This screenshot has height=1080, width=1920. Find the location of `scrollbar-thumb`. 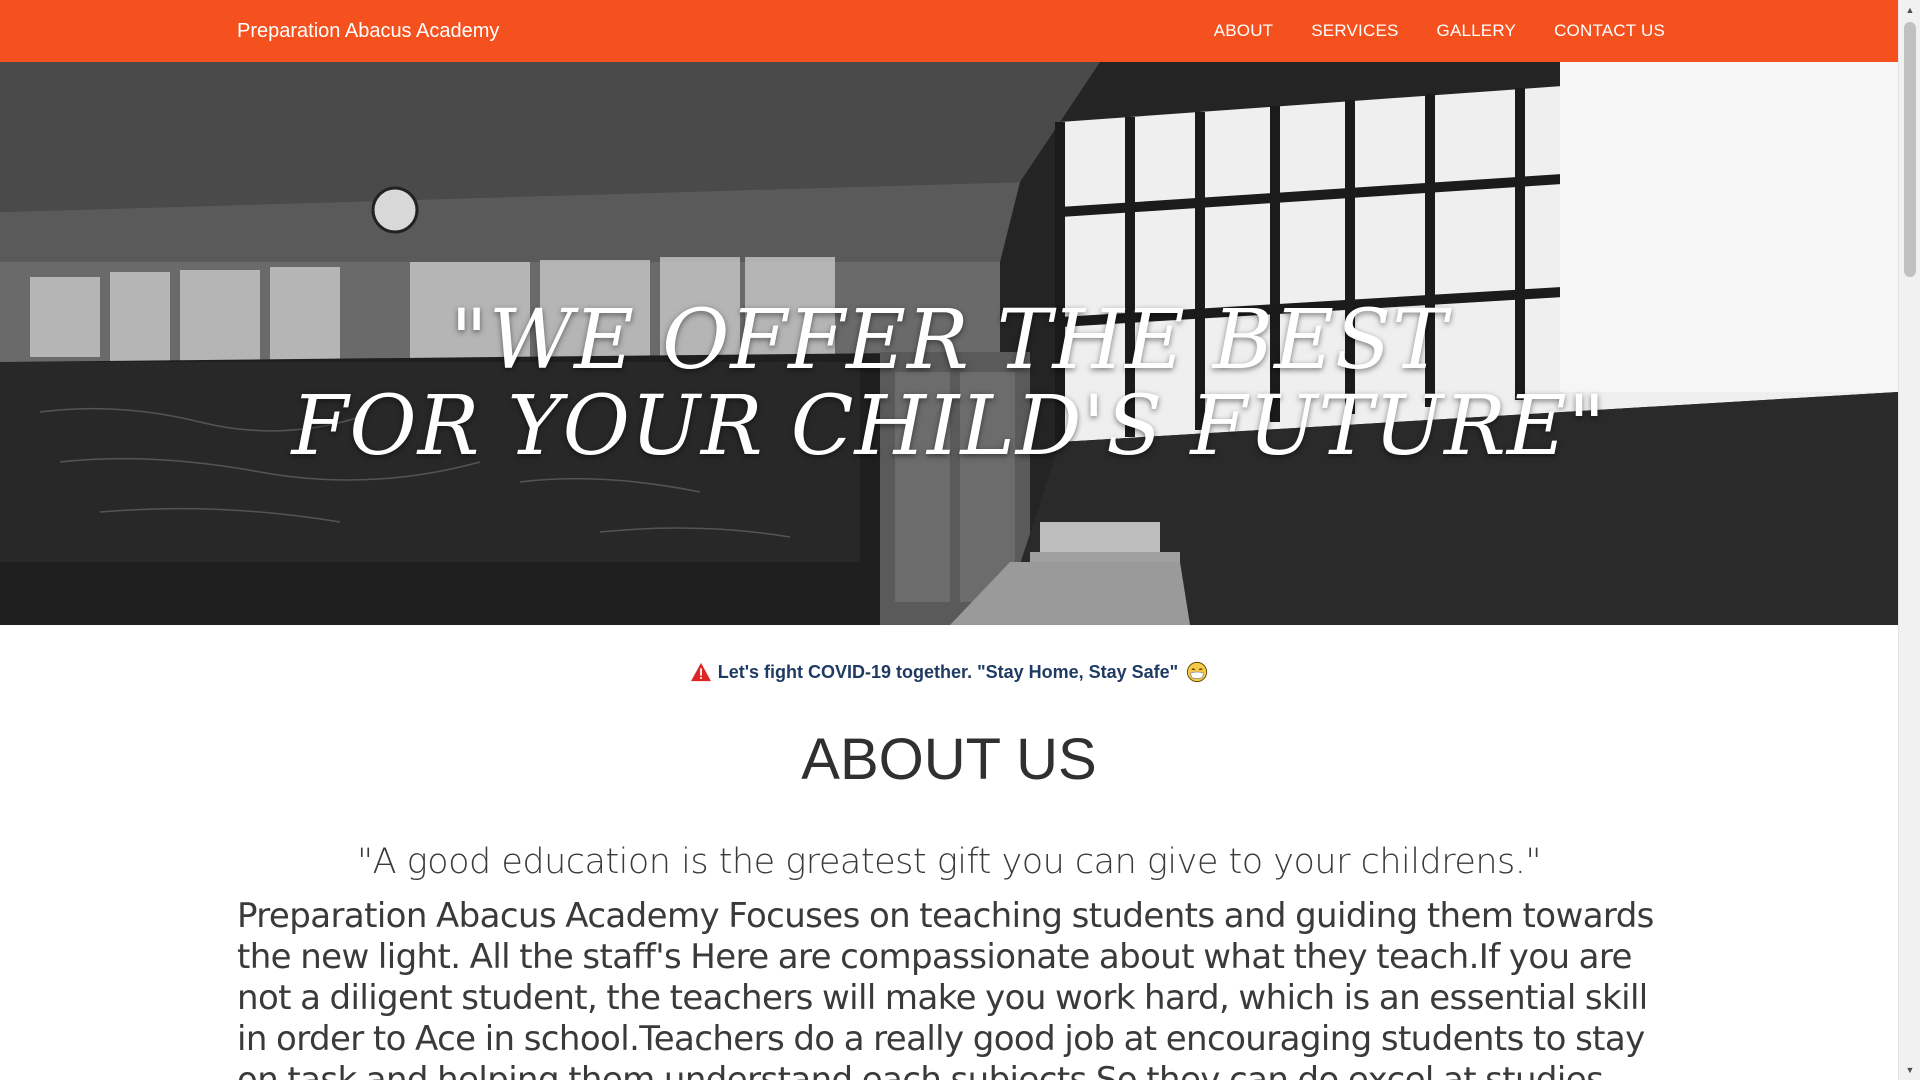

scrollbar-thumb is located at coordinates (1910, 149).